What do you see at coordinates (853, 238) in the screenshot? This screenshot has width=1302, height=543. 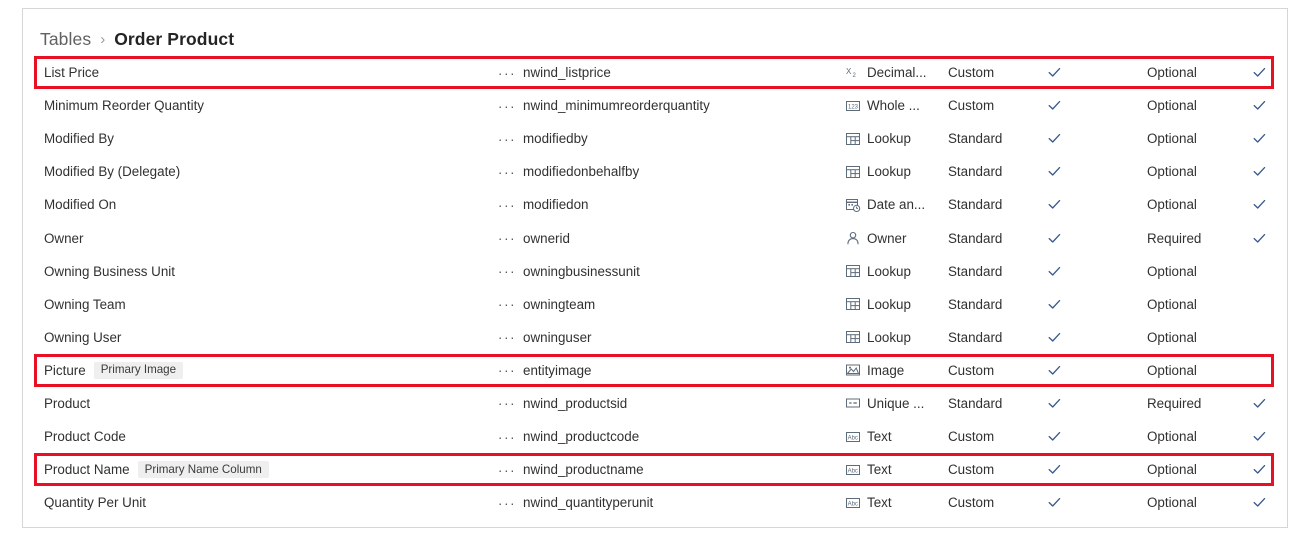 I see `owner-person-icon` at bounding box center [853, 238].